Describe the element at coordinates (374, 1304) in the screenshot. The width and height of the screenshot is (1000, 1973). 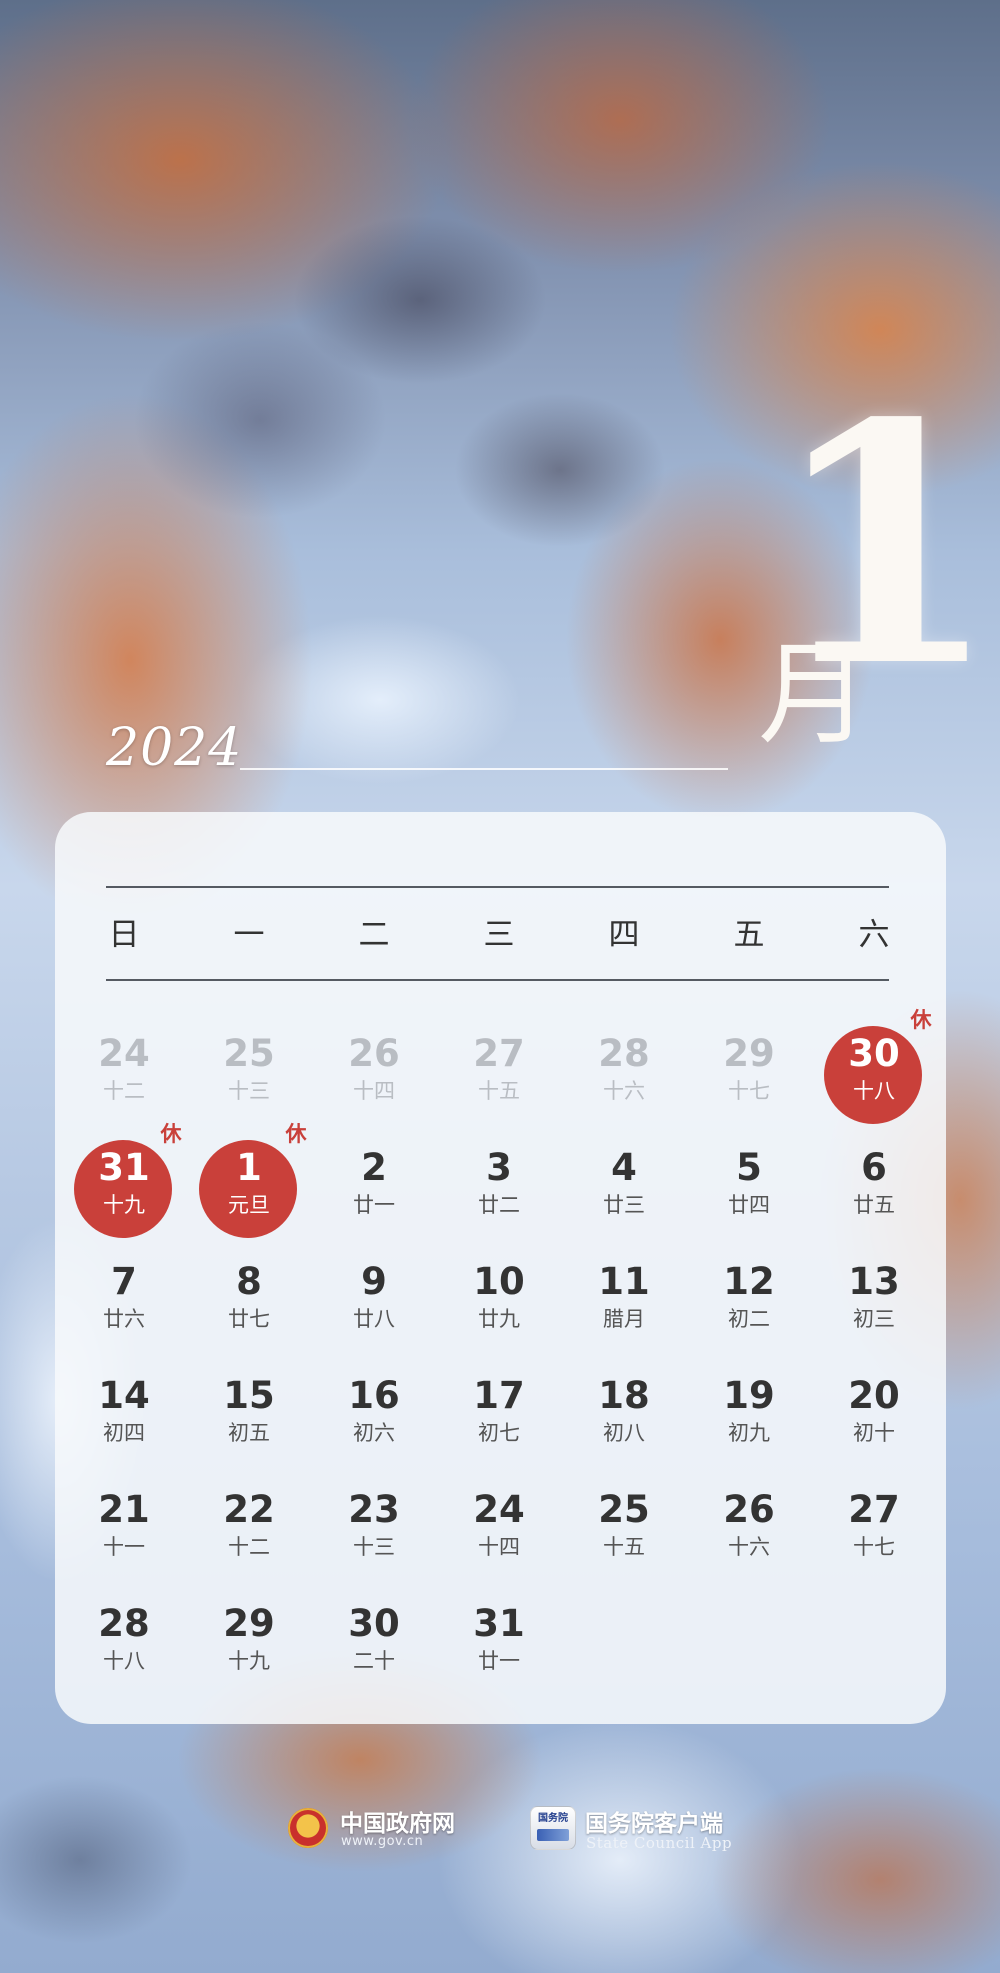
I see `day-cell: 9 廿八` at that location.